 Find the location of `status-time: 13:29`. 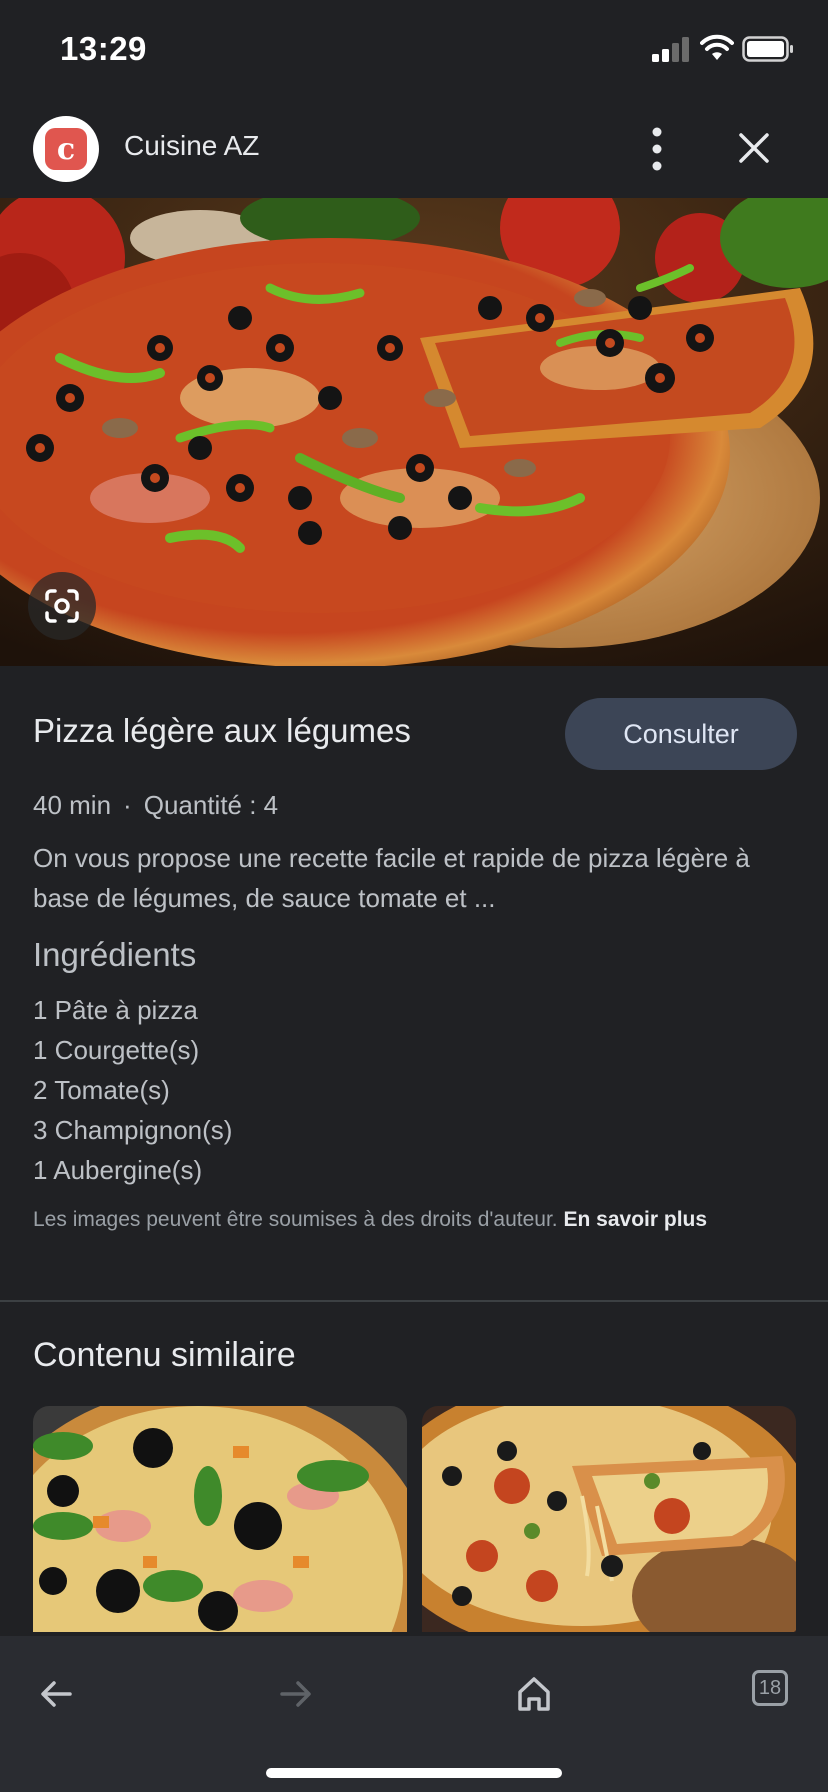

status-time: 13:29 is located at coordinates (103, 48).